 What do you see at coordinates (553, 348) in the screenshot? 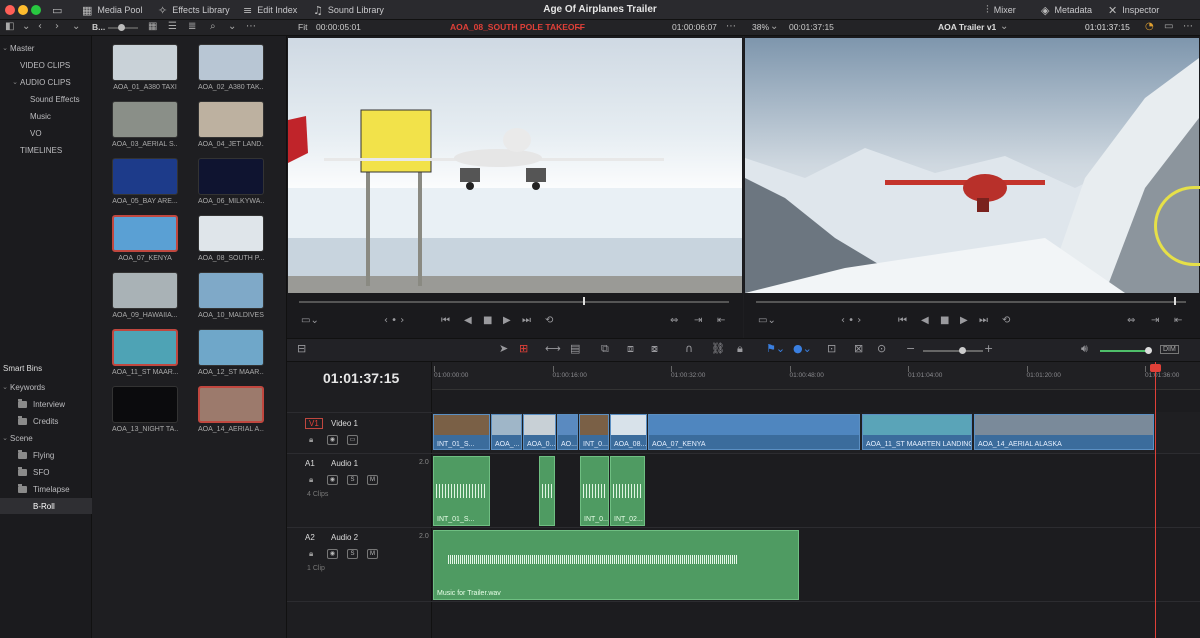
I see `dynamic-trim-icon: ⟷` at bounding box center [553, 348].